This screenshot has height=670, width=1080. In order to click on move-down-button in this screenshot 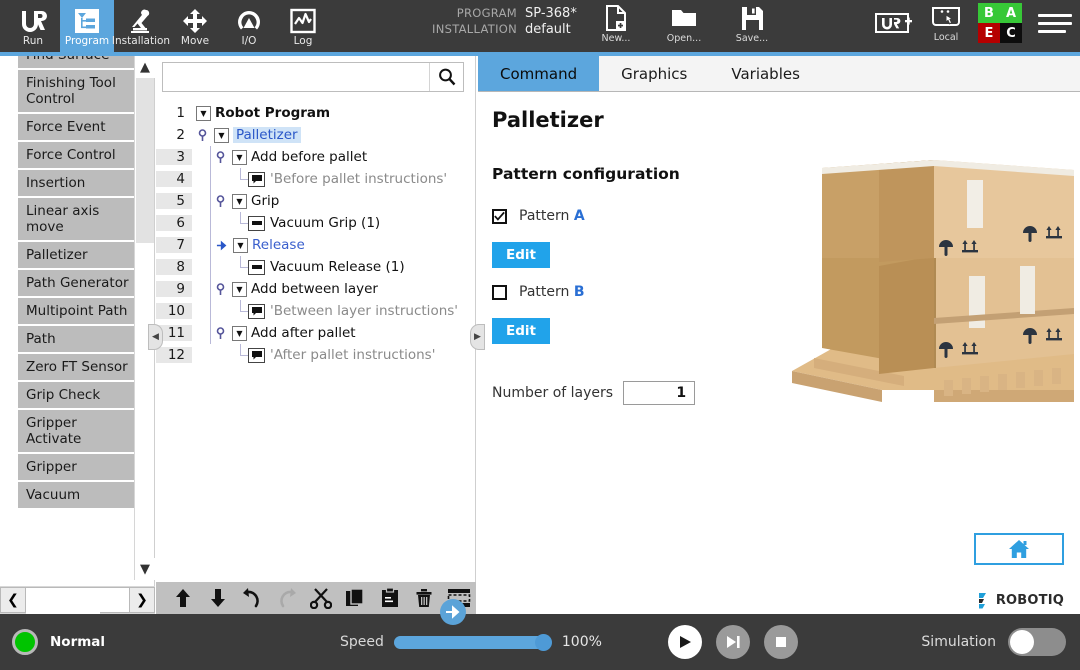, I will do `click(217, 598)`.